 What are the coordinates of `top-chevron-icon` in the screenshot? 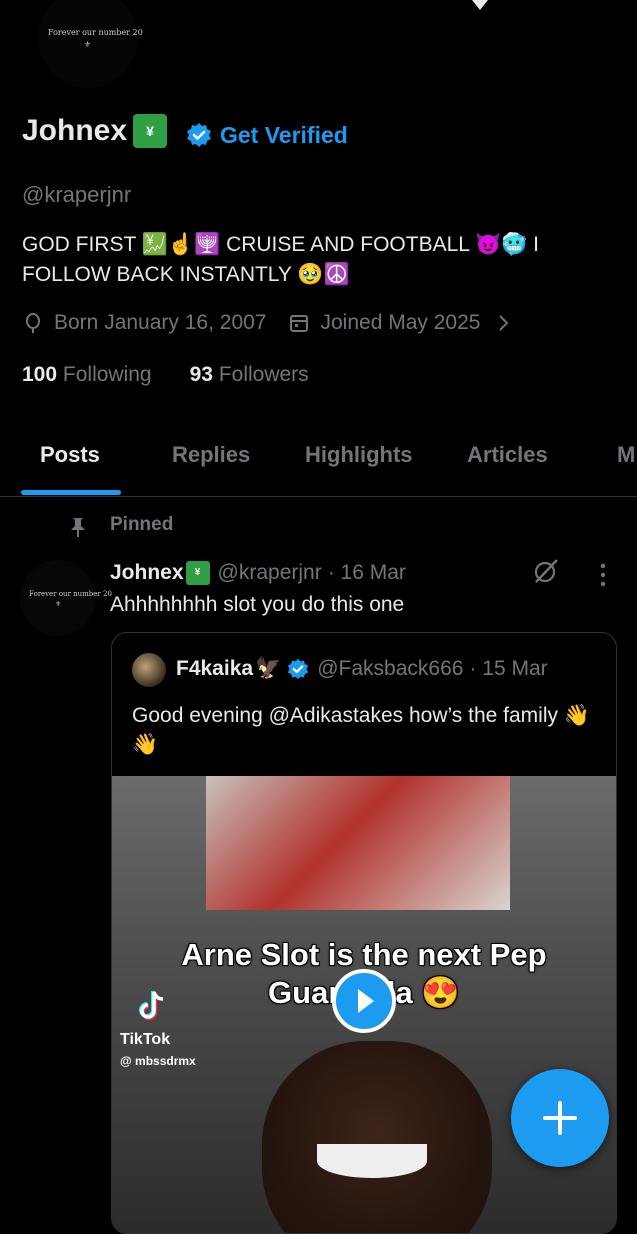 It's located at (480, 5).